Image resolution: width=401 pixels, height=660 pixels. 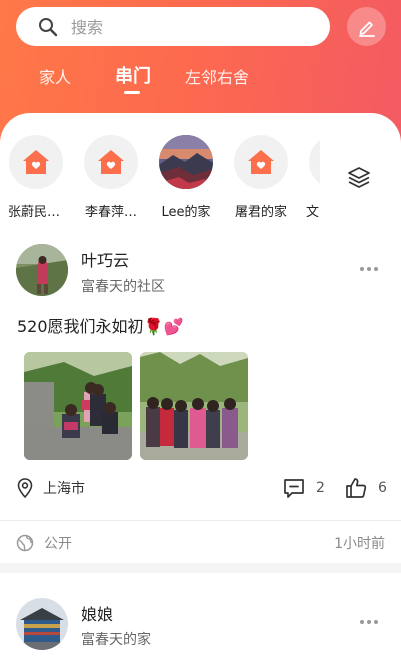 What do you see at coordinates (55, 76) in the screenshot?
I see `tab-family: 家人` at bounding box center [55, 76].